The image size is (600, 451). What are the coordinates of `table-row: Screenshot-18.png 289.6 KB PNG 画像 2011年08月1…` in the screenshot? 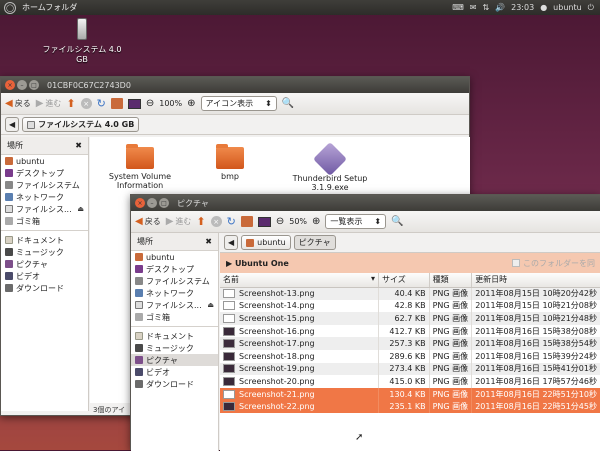 It's located at (410, 356).